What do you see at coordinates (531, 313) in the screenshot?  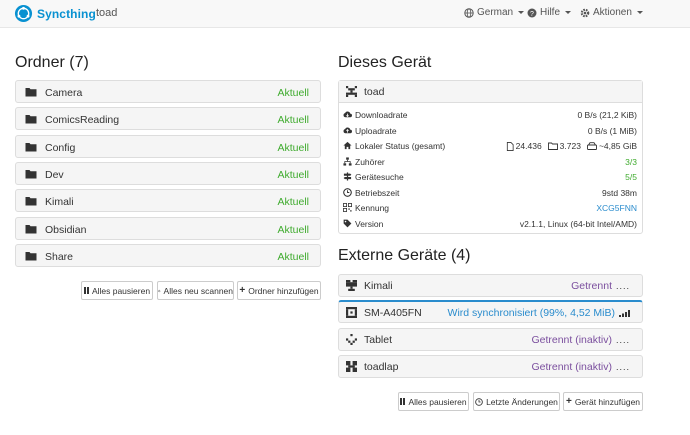 I see `status-text: Wird synchronisiert (99%, 4,52 MiB)` at bounding box center [531, 313].